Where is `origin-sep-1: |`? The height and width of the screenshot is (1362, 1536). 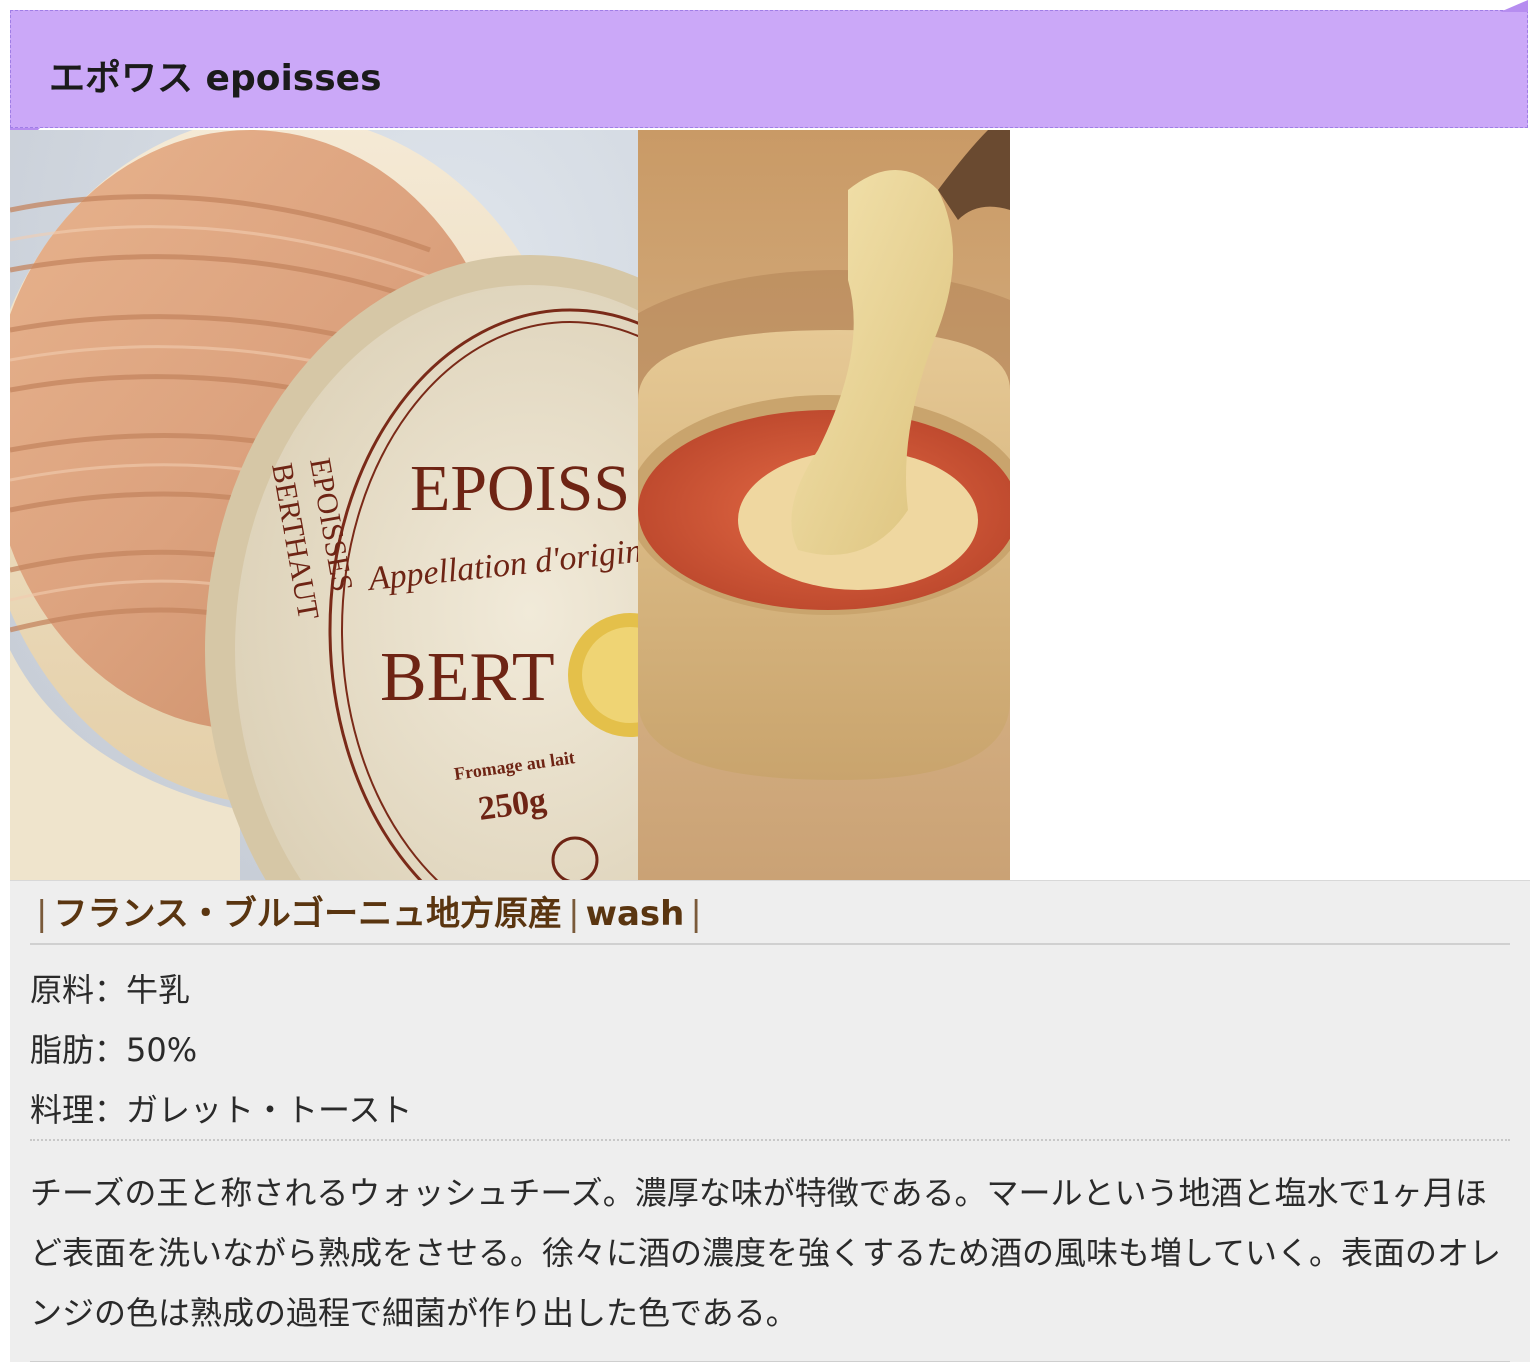 origin-sep-1: | is located at coordinates (42, 914).